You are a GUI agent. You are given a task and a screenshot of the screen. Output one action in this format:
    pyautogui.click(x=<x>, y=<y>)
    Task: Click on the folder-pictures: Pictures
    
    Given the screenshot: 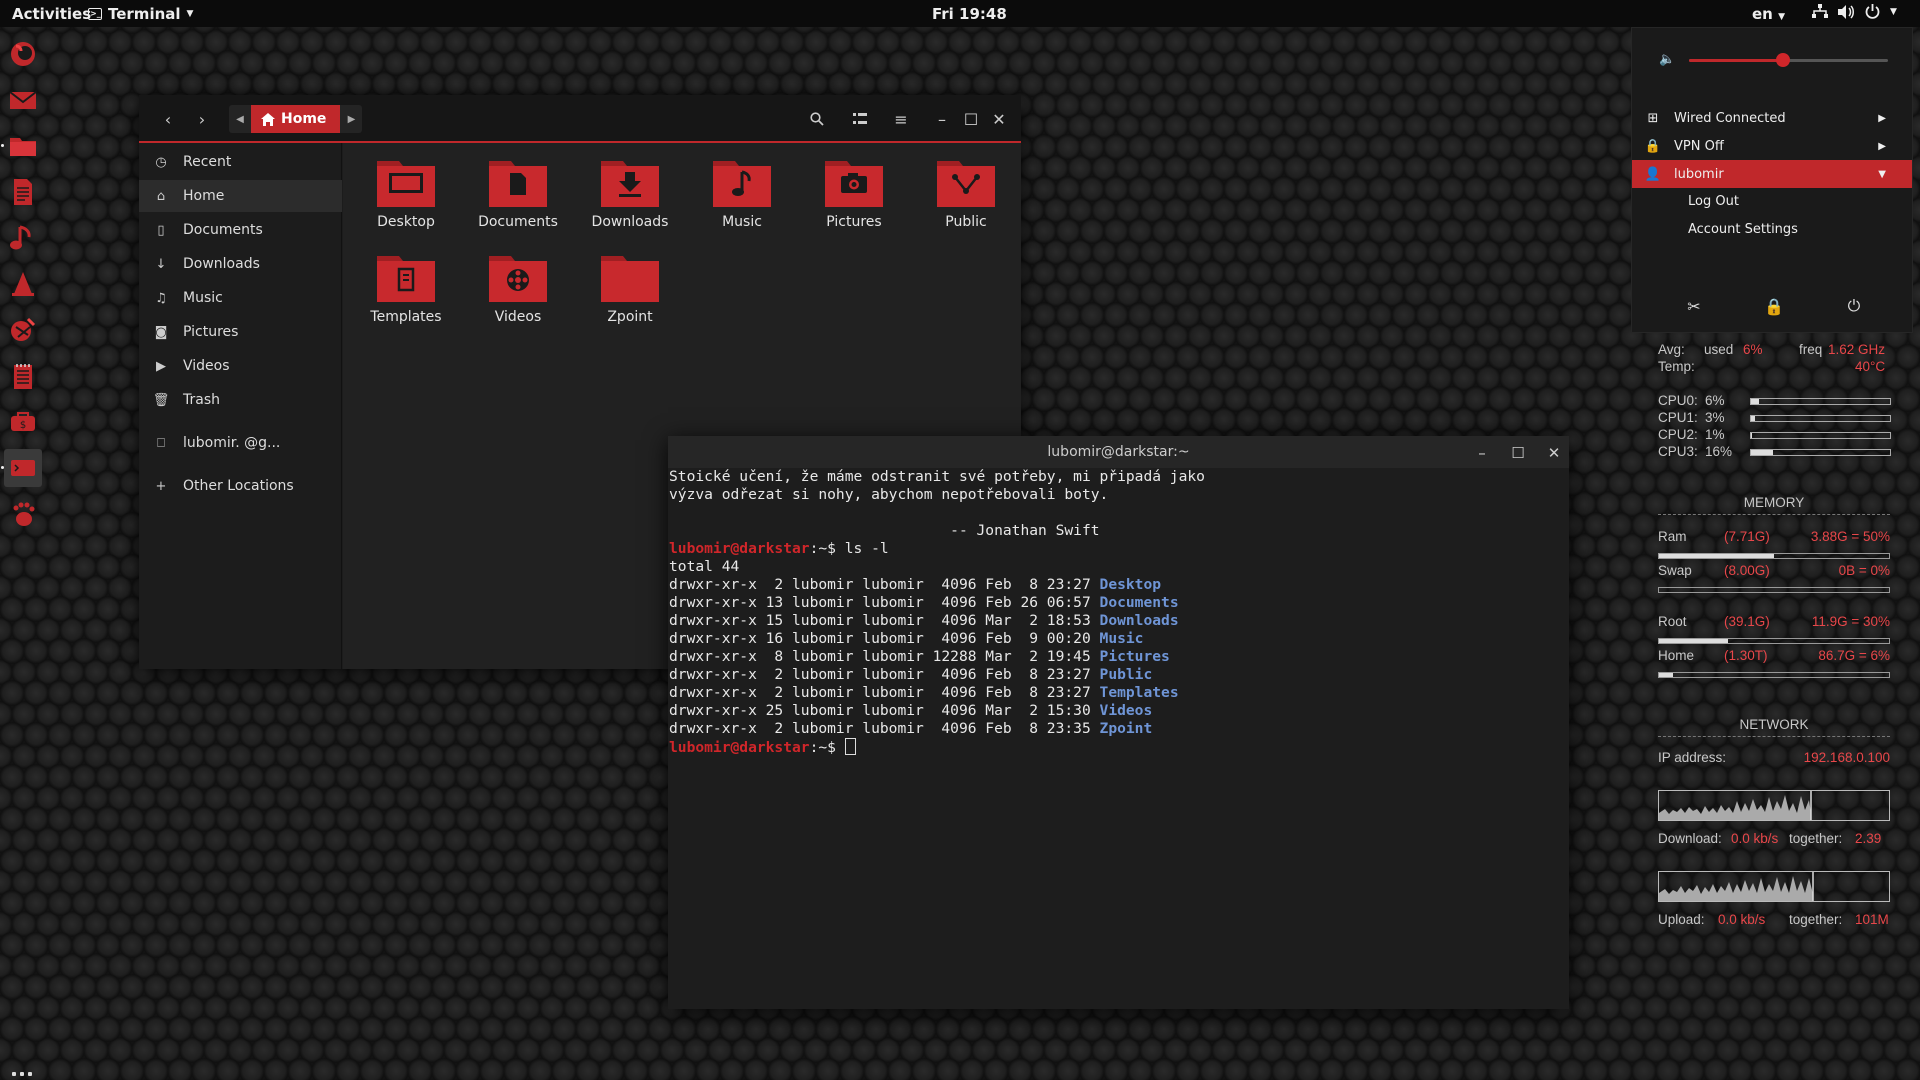 What is the action you would take?
    pyautogui.click(x=854, y=201)
    